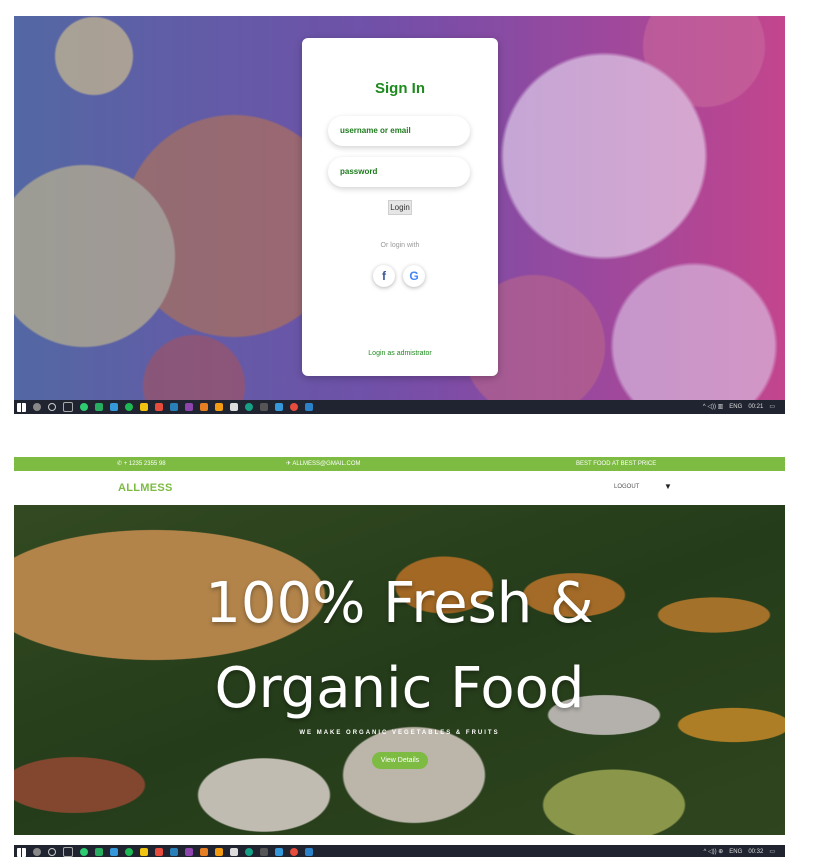 This screenshot has width=819, height=868. I want to click on phone-text: ✆ + 1235 2355 98, so click(141, 464).